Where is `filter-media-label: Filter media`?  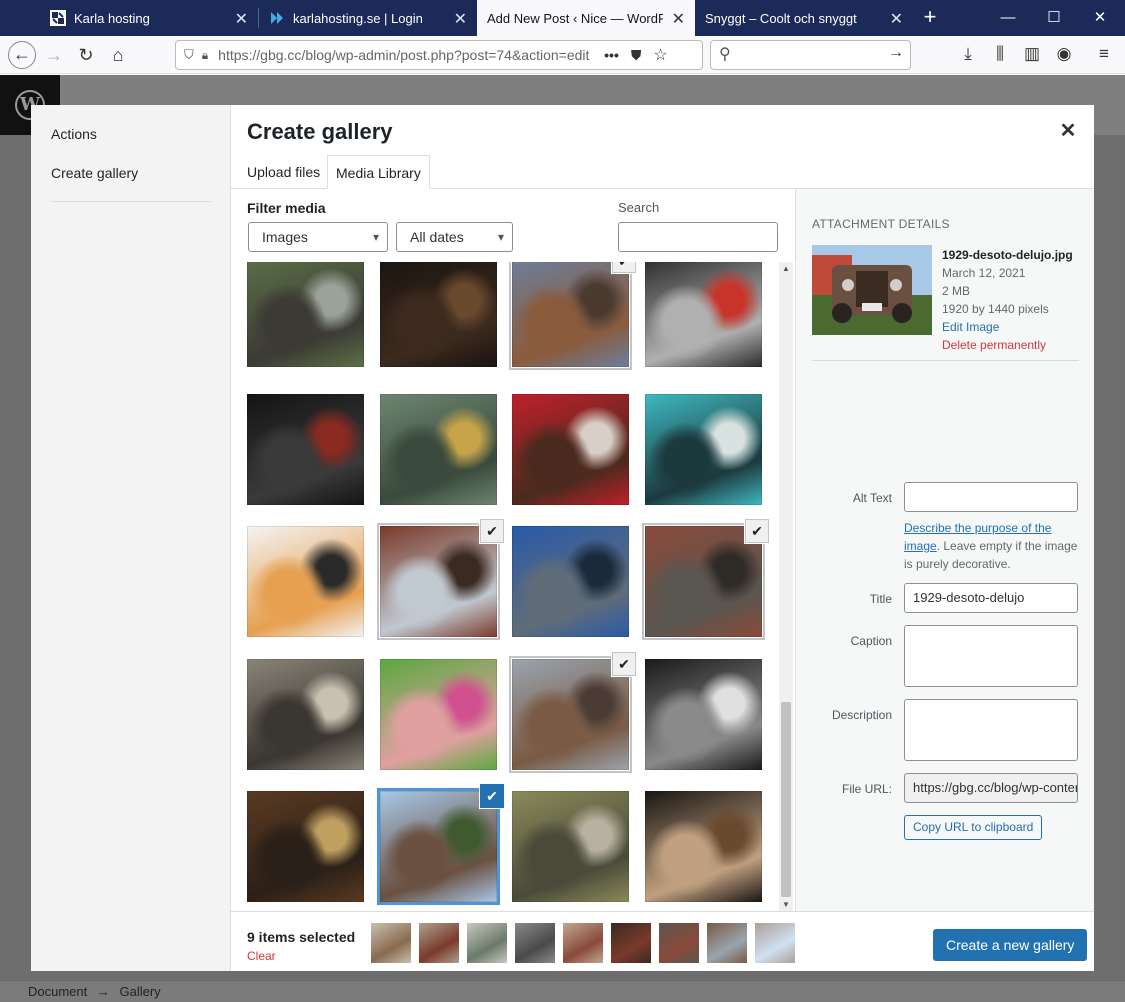 filter-media-label: Filter media is located at coordinates (286, 208).